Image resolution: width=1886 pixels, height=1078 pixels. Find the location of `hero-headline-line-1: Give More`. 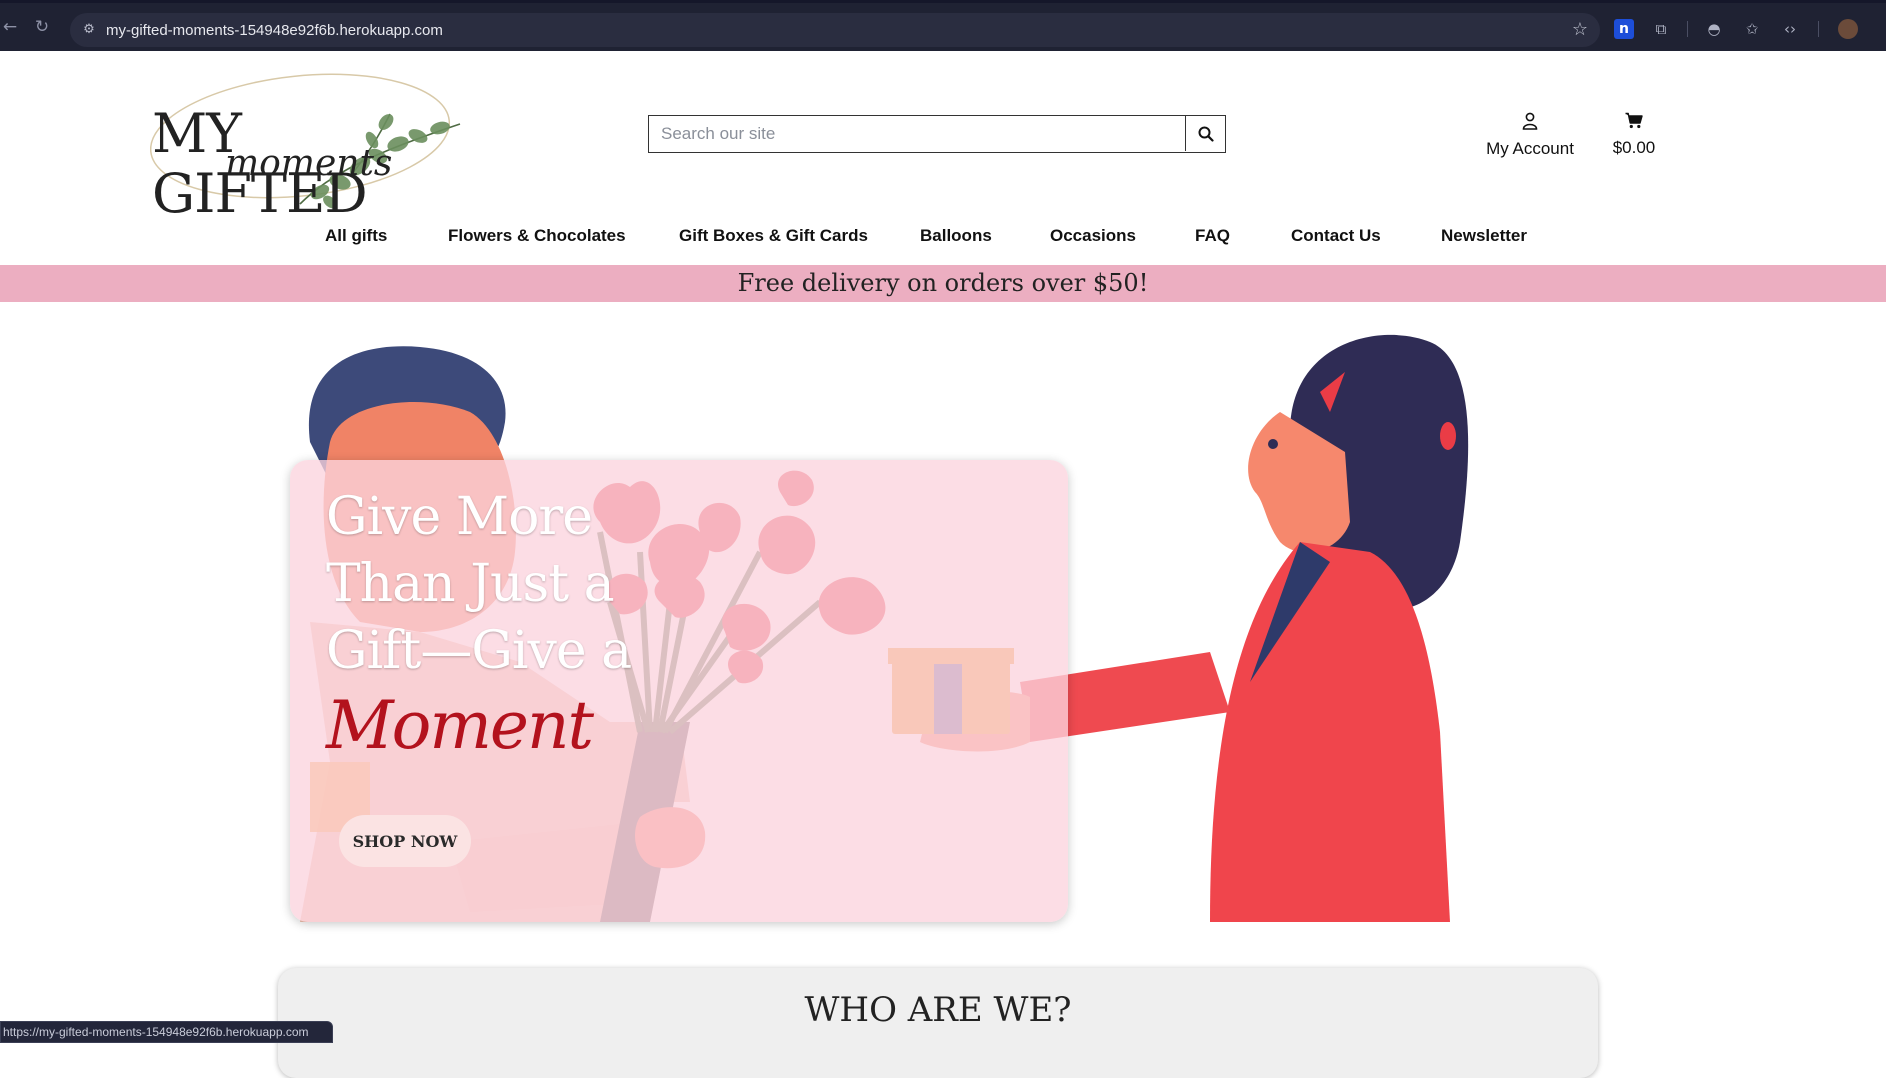

hero-headline-line-1: Give More is located at coordinates (459, 517).